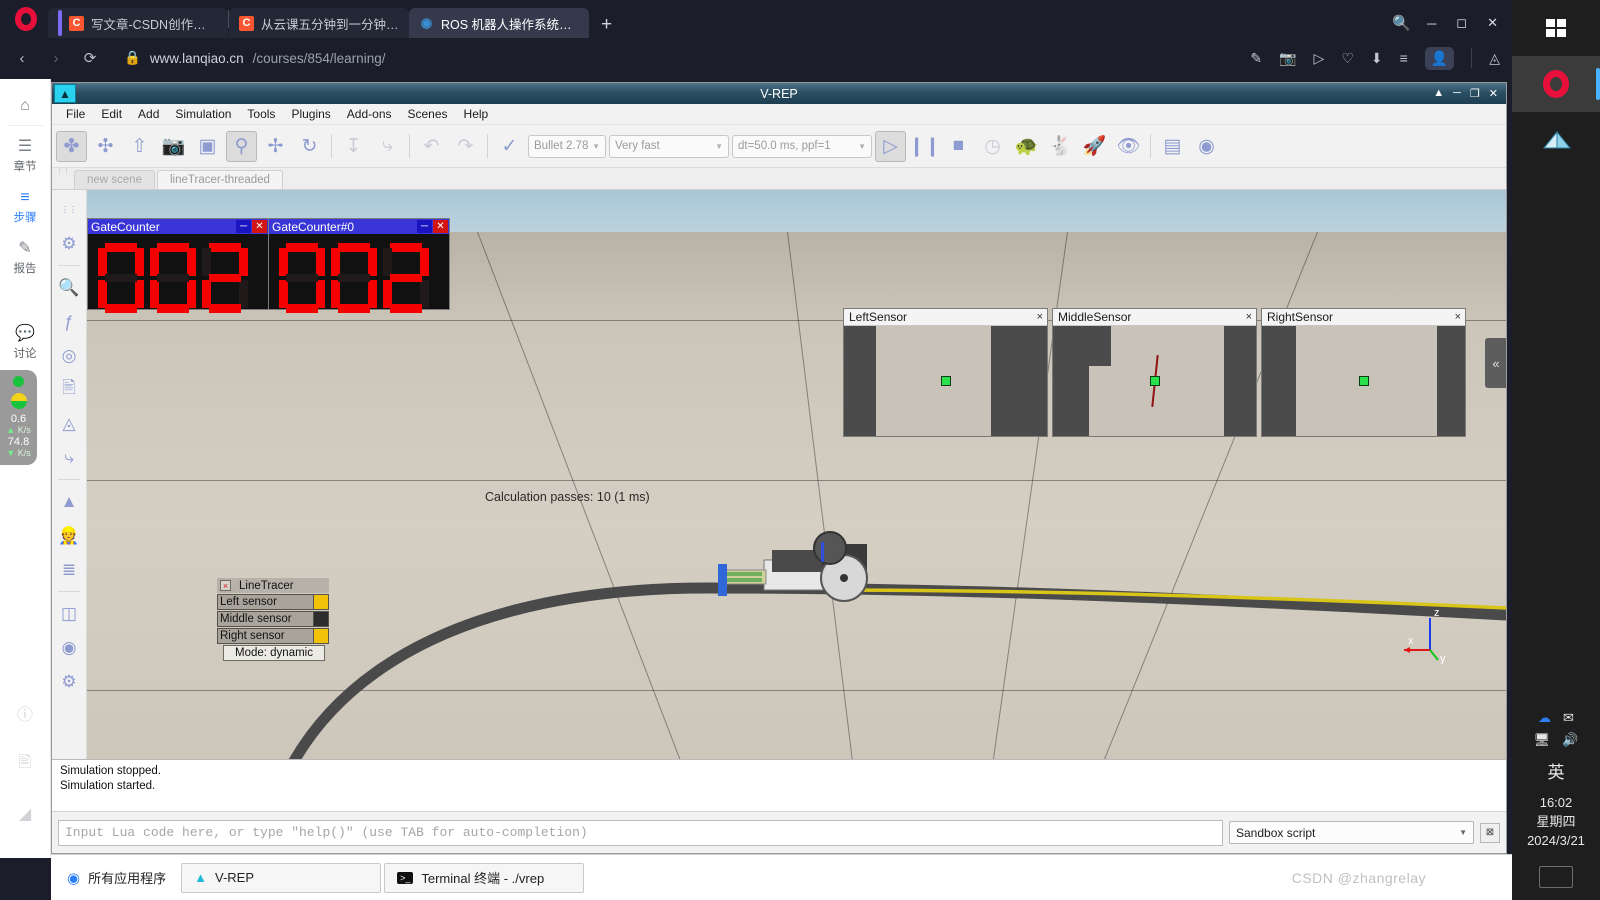 Image resolution: width=1600 pixels, height=900 pixels. Describe the element at coordinates (138, 23) in the screenshot. I see `browser-tab-1: C 写文章-CSDN创作中心` at that location.